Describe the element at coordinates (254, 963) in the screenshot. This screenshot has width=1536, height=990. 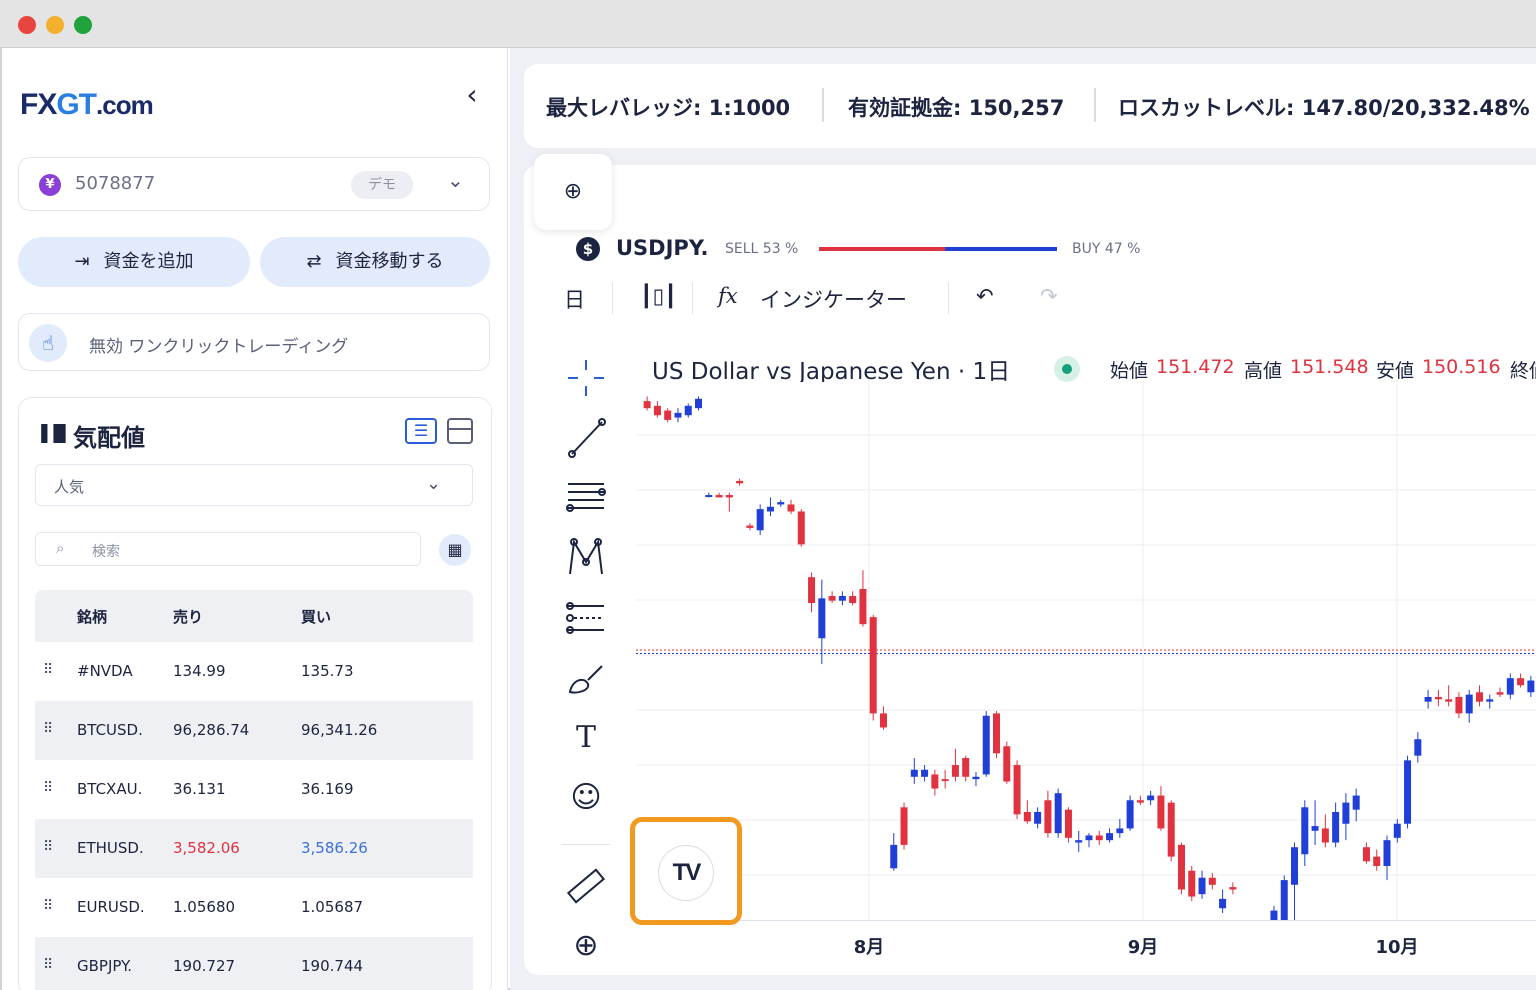
I see `table-row: ⠿ GBPJPY. 190.727 190.744` at that location.